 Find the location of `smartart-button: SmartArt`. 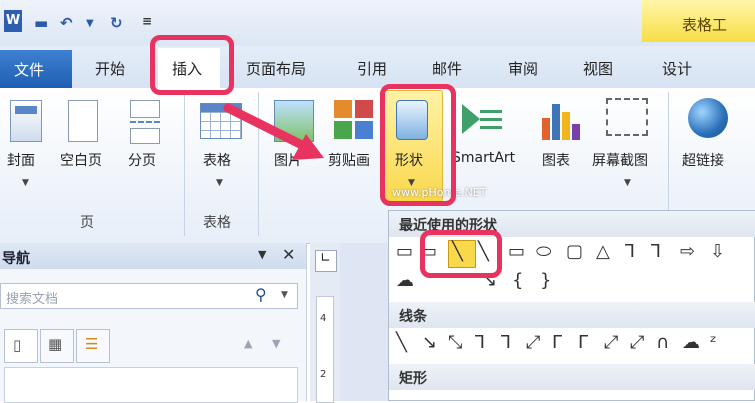

smartart-button: SmartArt is located at coordinates (483, 158).